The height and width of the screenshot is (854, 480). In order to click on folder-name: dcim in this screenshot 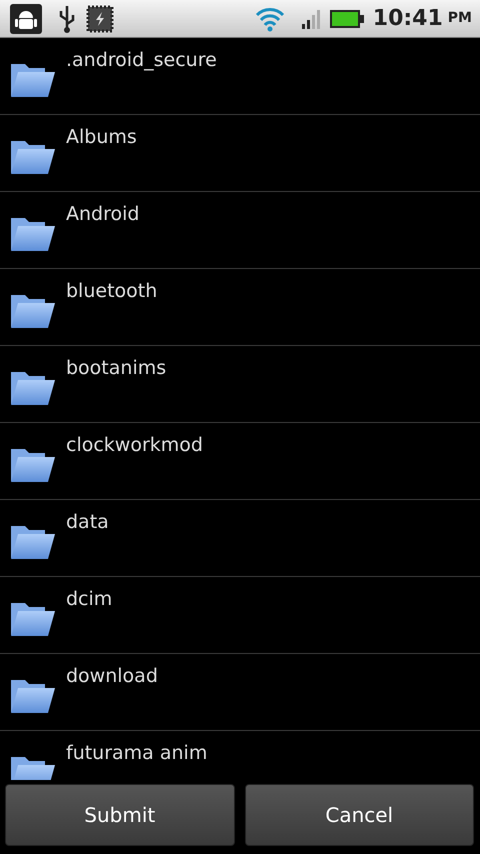, I will do `click(89, 599)`.